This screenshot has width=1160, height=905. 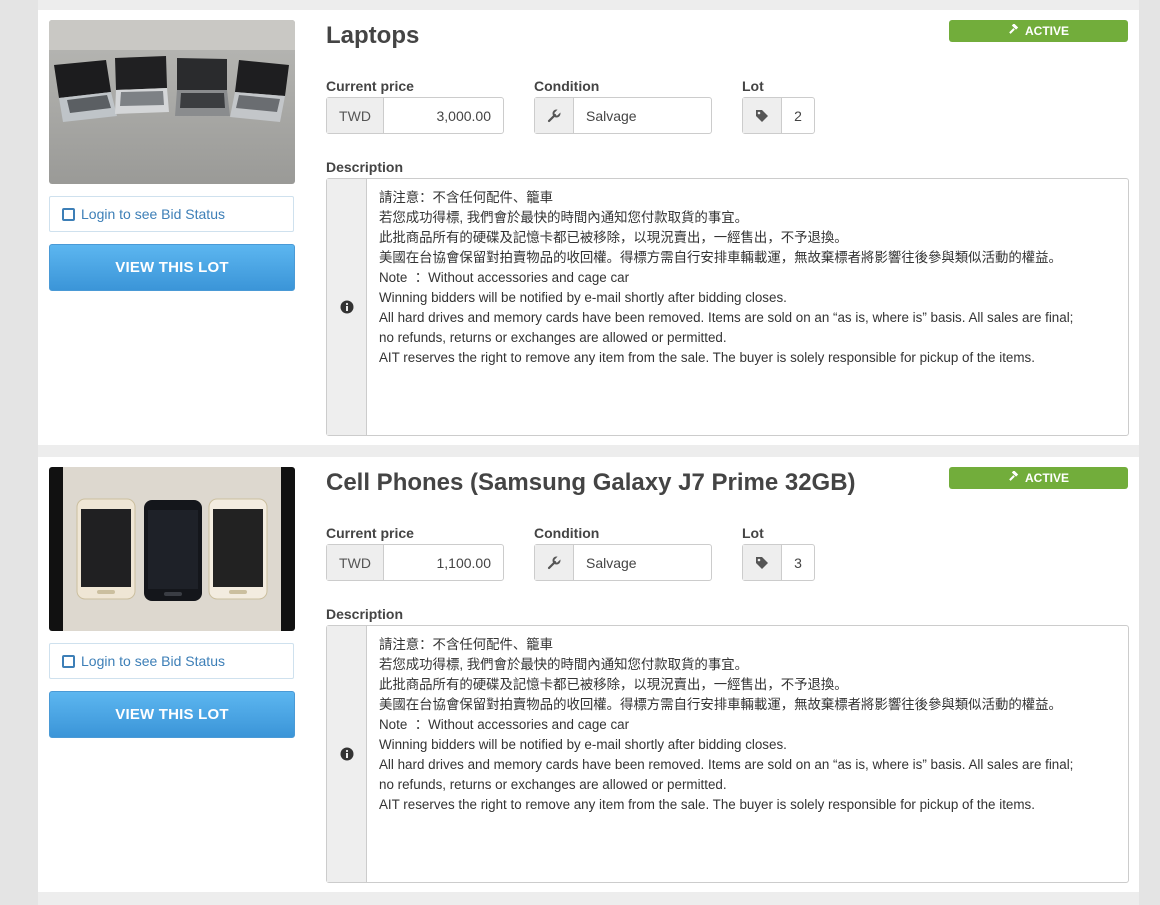 I want to click on lot-field: 2, so click(x=778, y=115).